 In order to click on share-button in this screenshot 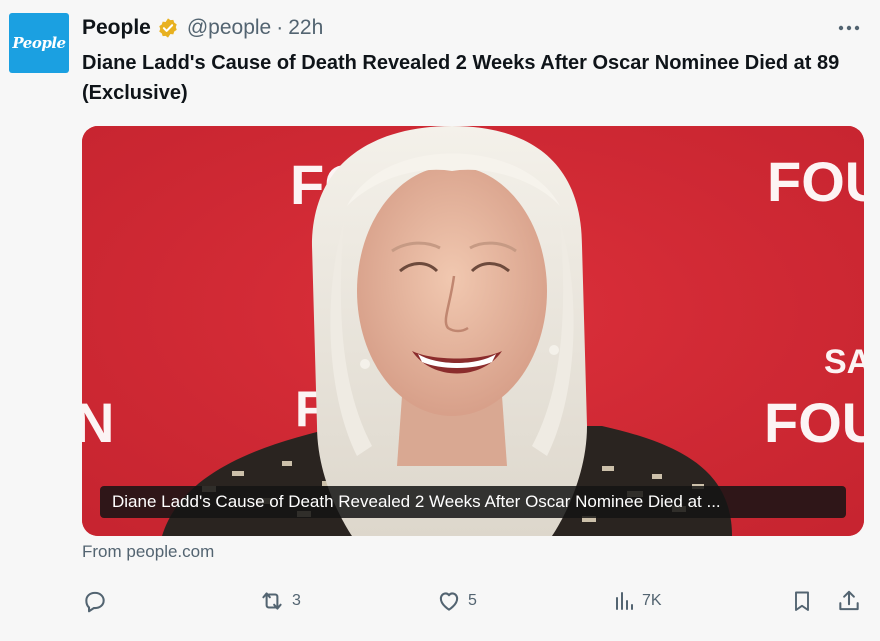, I will do `click(849, 601)`.